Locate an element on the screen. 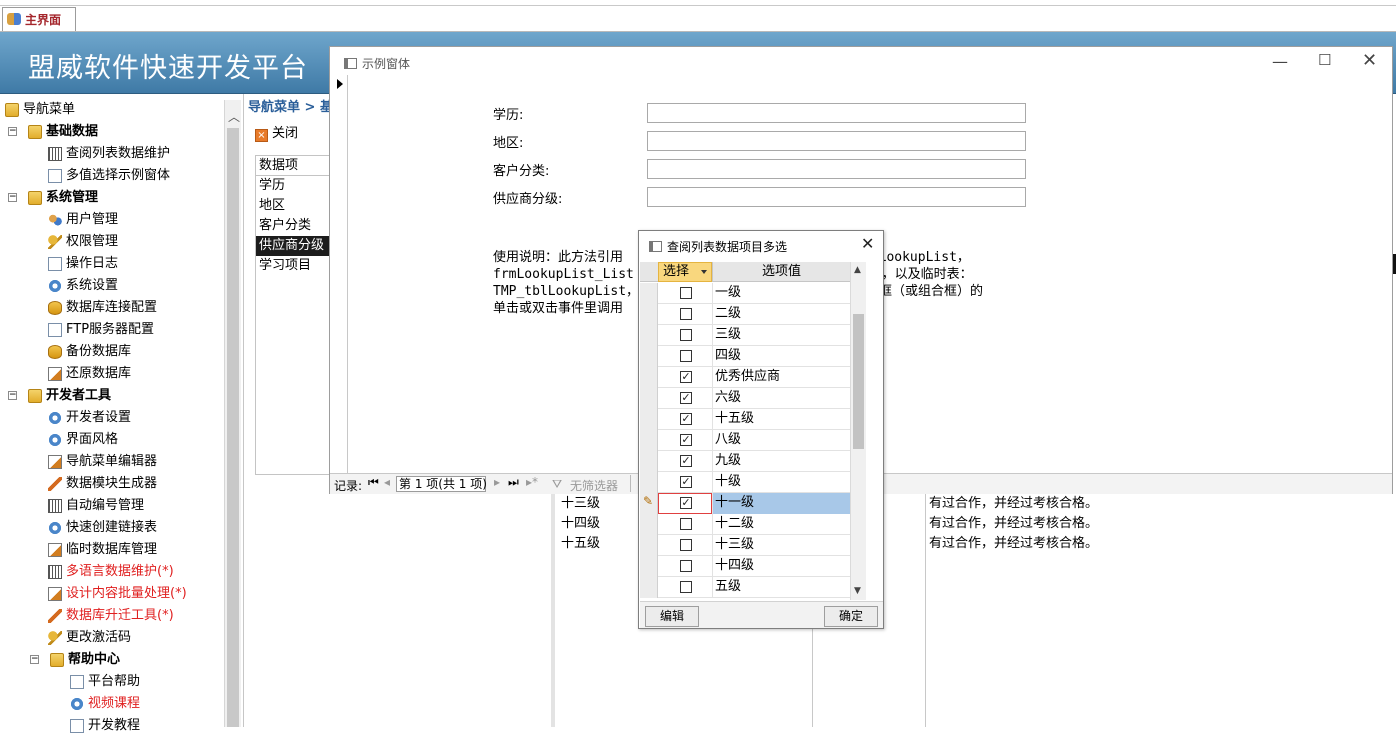 This screenshot has width=1396, height=737. last-record-icon: ⏭ is located at coordinates (513, 482).